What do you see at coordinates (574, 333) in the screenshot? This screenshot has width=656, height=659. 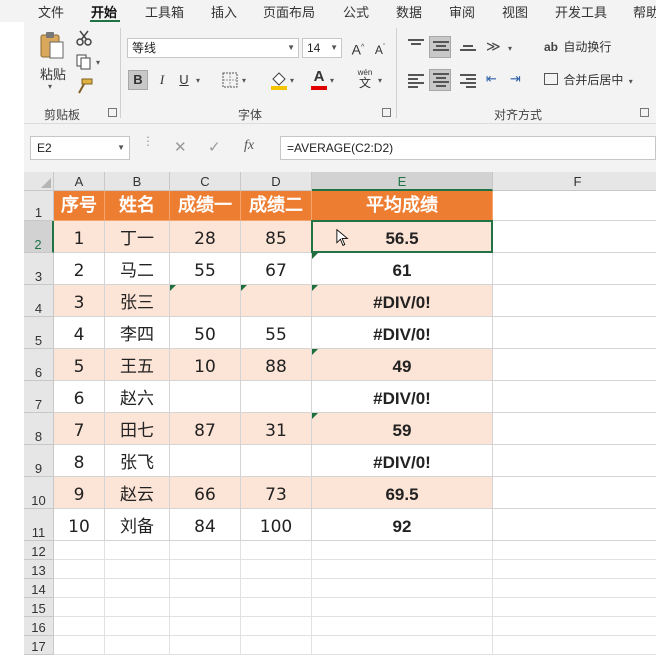 I see `cell-f5` at bounding box center [574, 333].